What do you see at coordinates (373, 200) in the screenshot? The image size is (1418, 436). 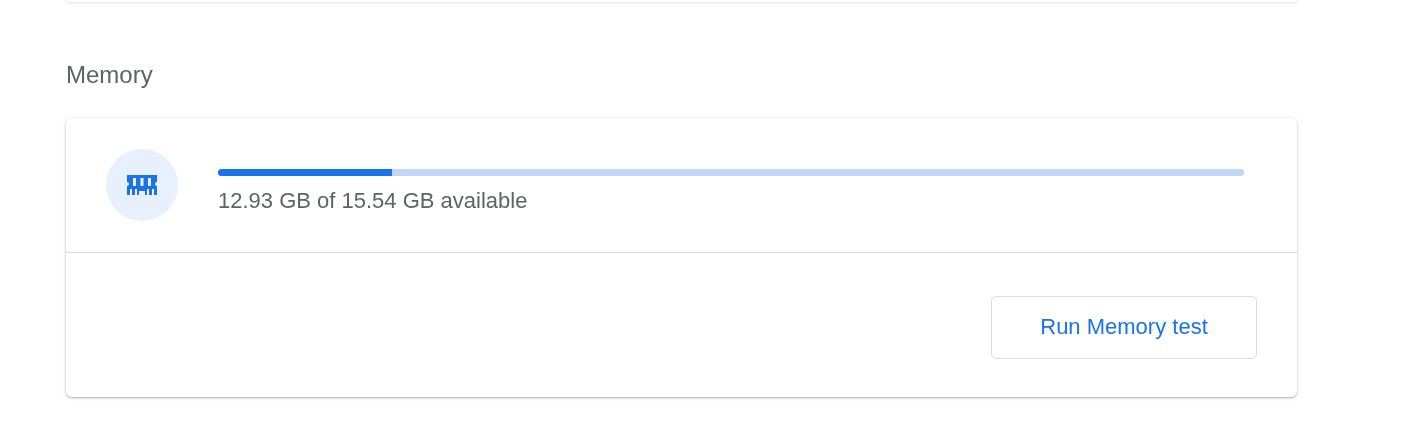 I see `memory-reading: 12.93 GB of 15.54 GB available` at bounding box center [373, 200].